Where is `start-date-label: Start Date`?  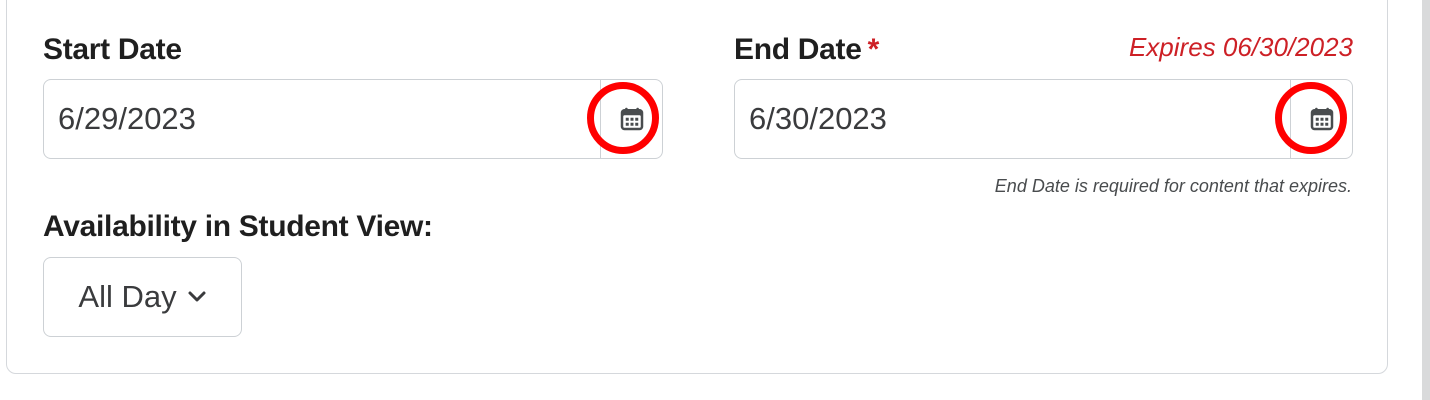 start-date-label: Start Date is located at coordinates (112, 49).